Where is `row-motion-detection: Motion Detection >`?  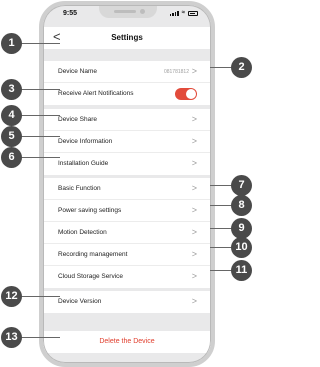
row-motion-detection: Motion Detection > is located at coordinates (127, 233).